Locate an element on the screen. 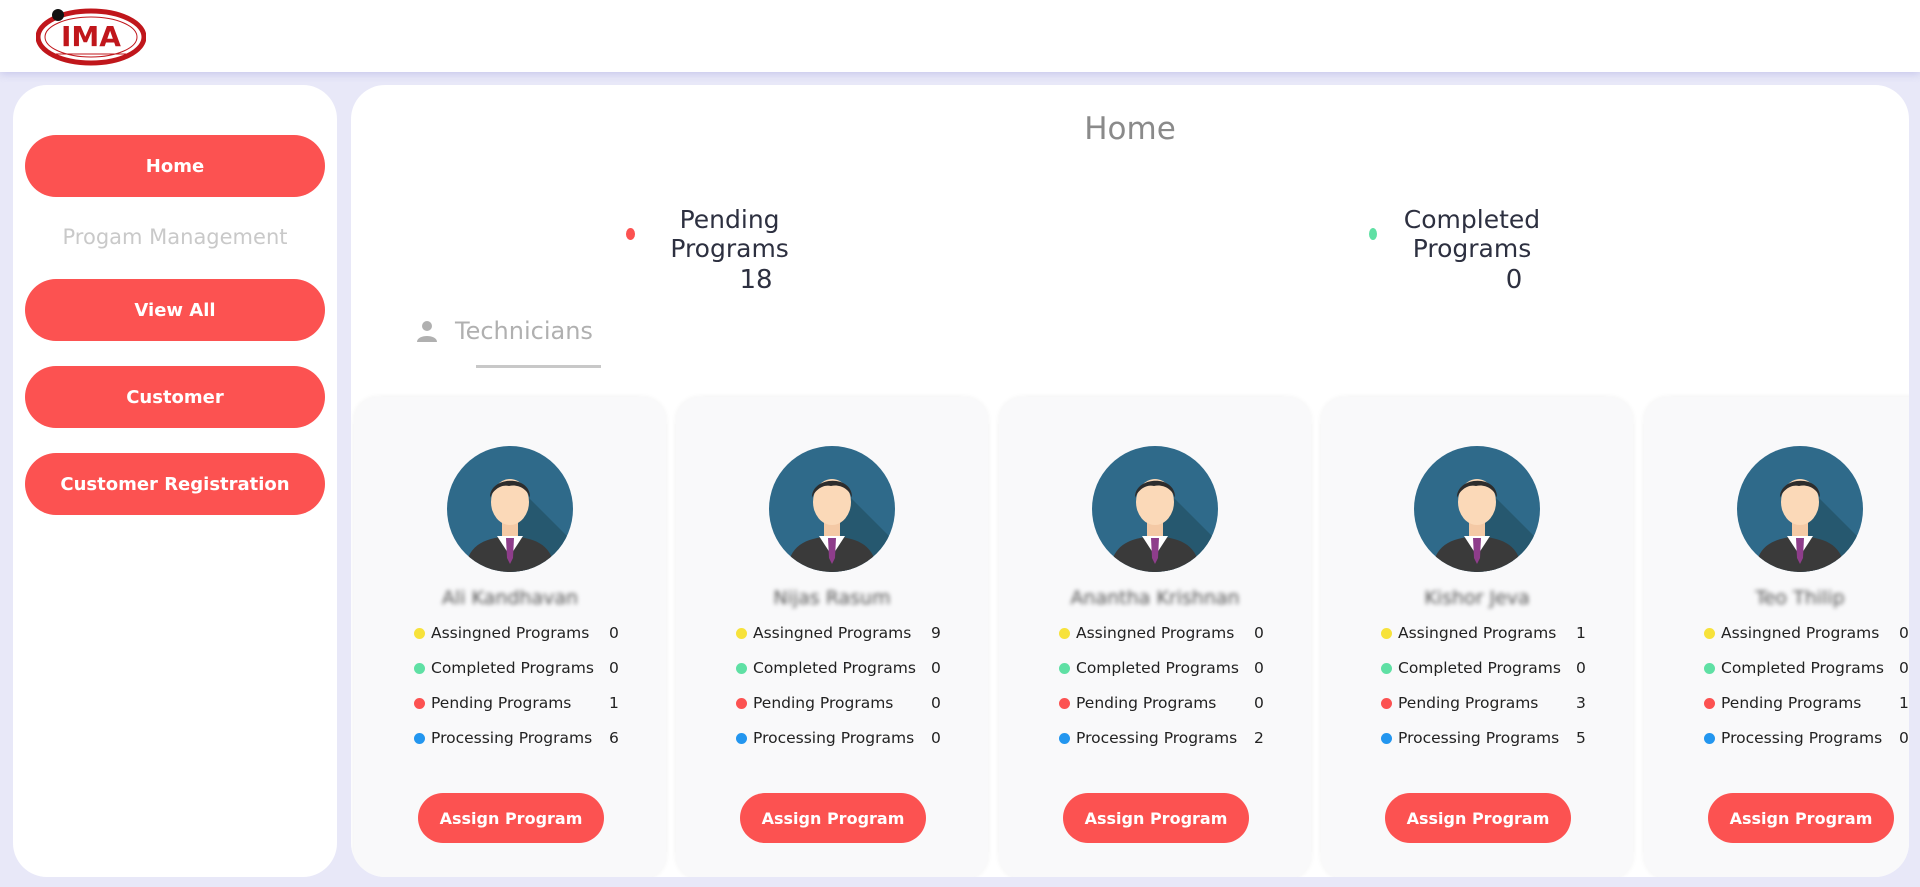 The image size is (1920, 887). stat-row-assigned: Assingned Programs 9 is located at coordinates (856, 633).